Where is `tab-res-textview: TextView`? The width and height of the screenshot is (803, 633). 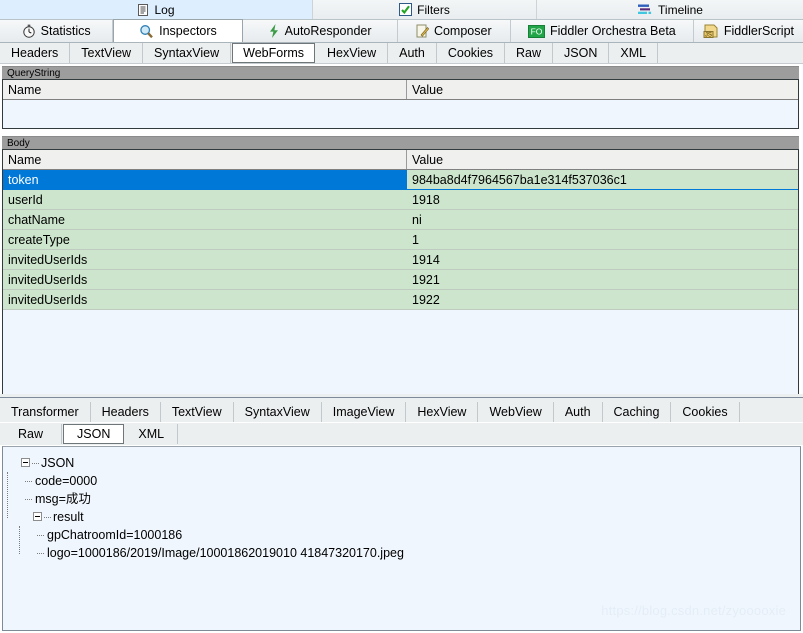 tab-res-textview: TextView is located at coordinates (197, 411).